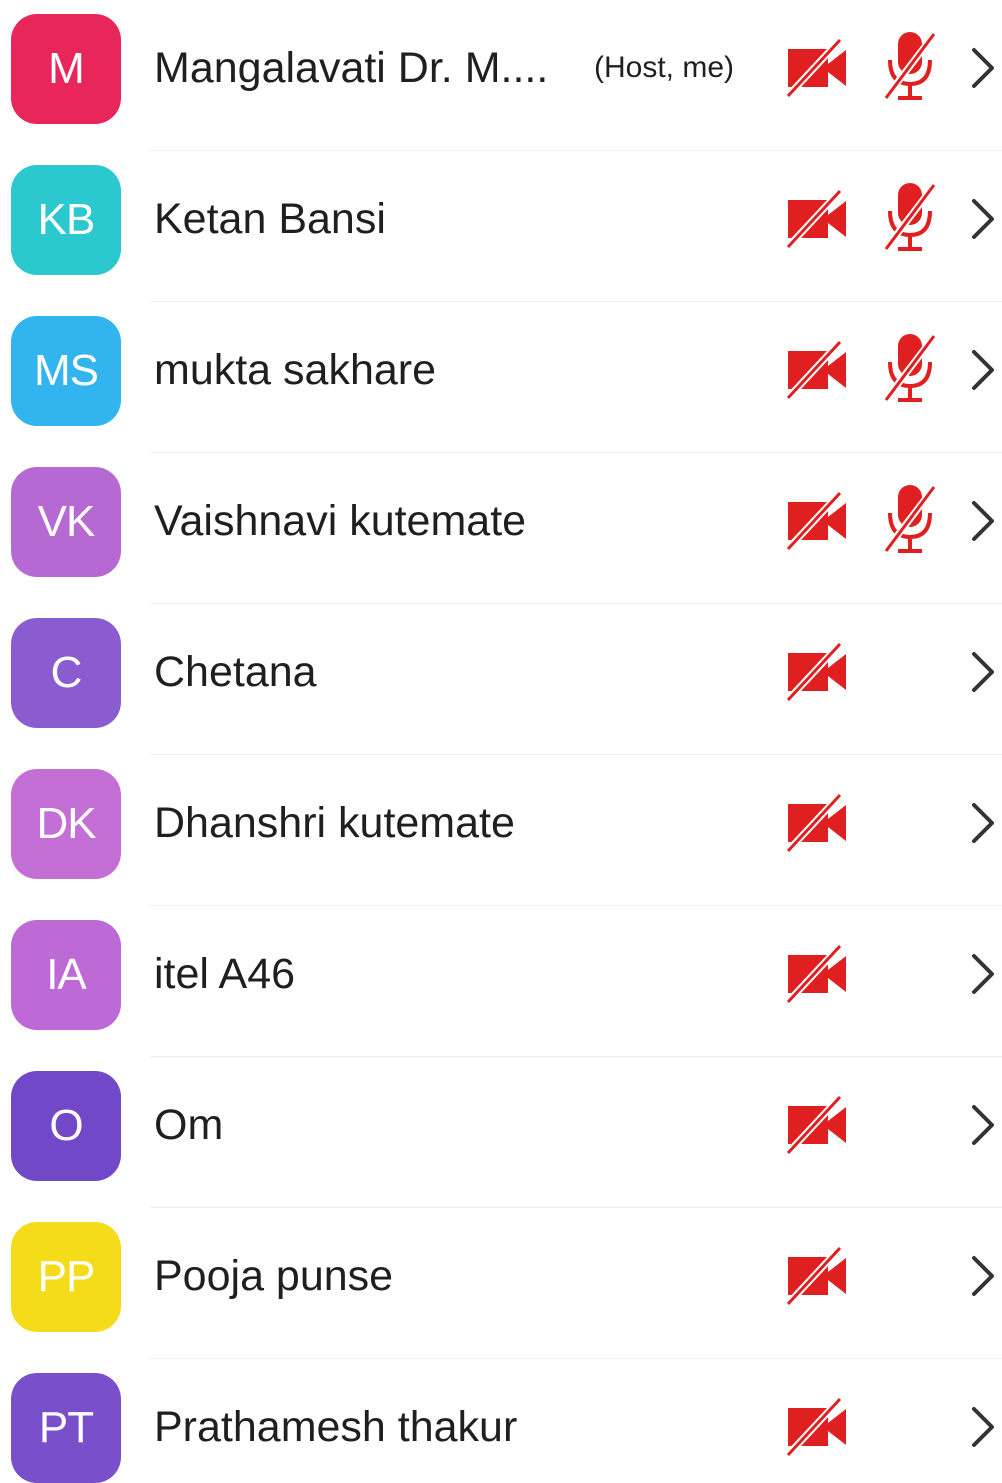  What do you see at coordinates (501, 679) in the screenshot?
I see `participant-row: C Chetana` at bounding box center [501, 679].